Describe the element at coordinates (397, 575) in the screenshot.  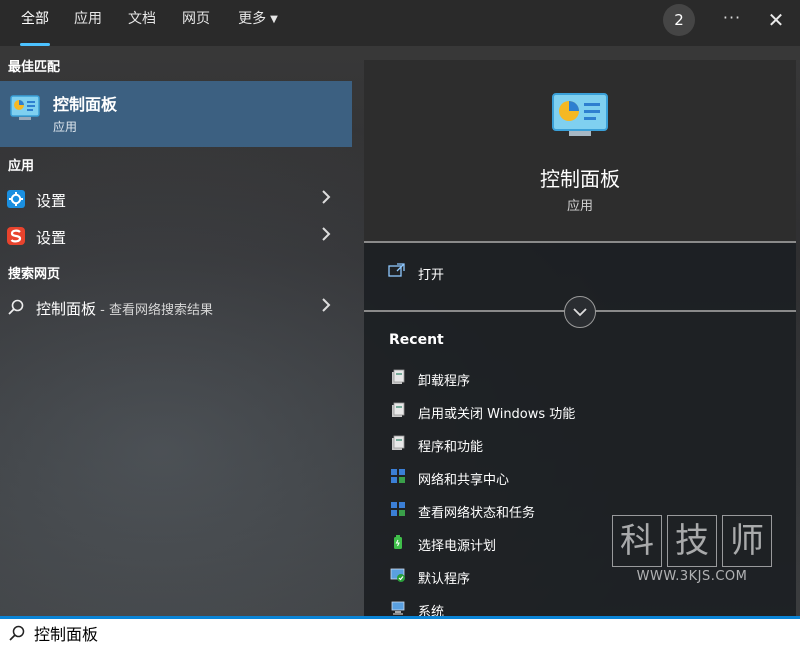
I see `default-programs-icon` at that location.